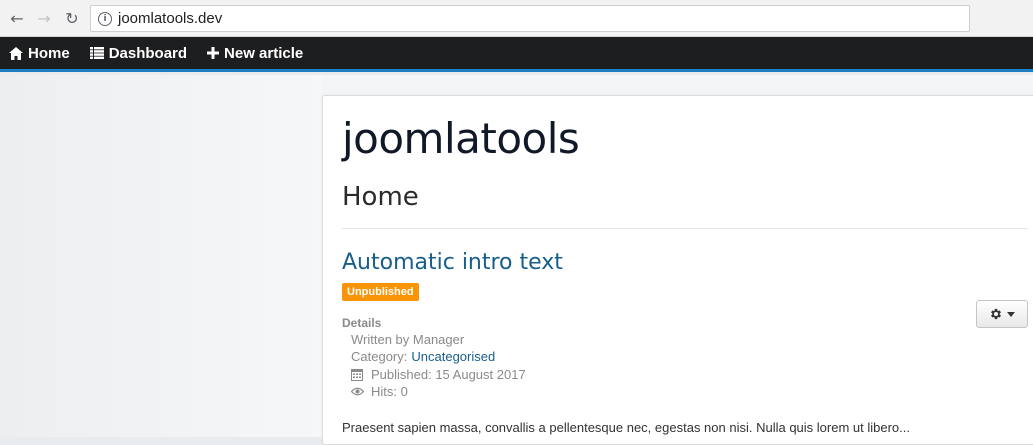 The image size is (1033, 445). I want to click on article-actions-button, so click(1002, 314).